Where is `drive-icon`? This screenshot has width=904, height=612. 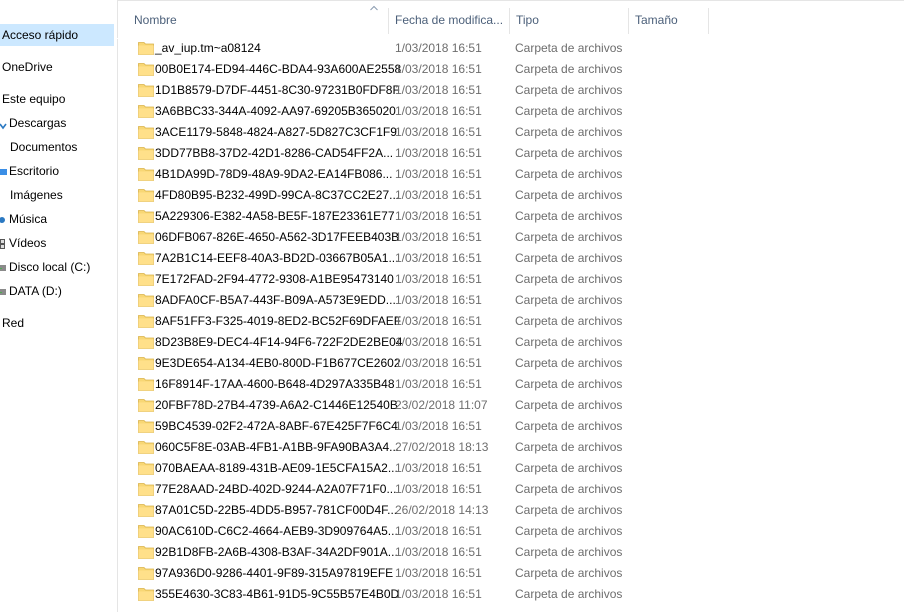
drive-icon is located at coordinates (4, 267).